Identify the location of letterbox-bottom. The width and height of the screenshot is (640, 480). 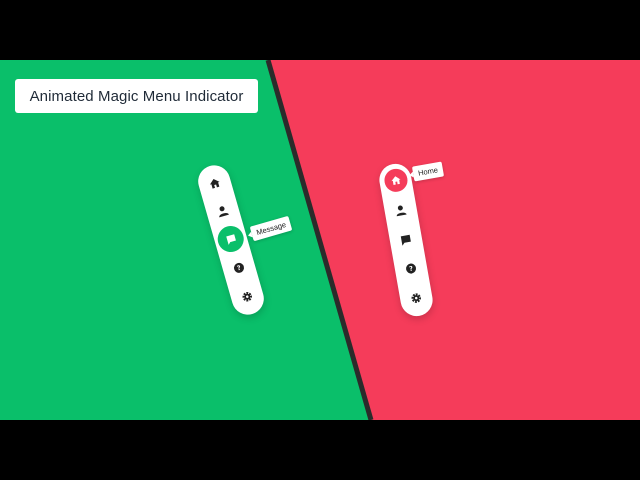
(320, 450).